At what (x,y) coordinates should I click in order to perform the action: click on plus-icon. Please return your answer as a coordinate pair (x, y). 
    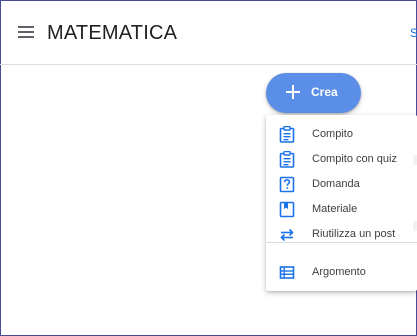
    Looking at the image, I should click on (293, 92).